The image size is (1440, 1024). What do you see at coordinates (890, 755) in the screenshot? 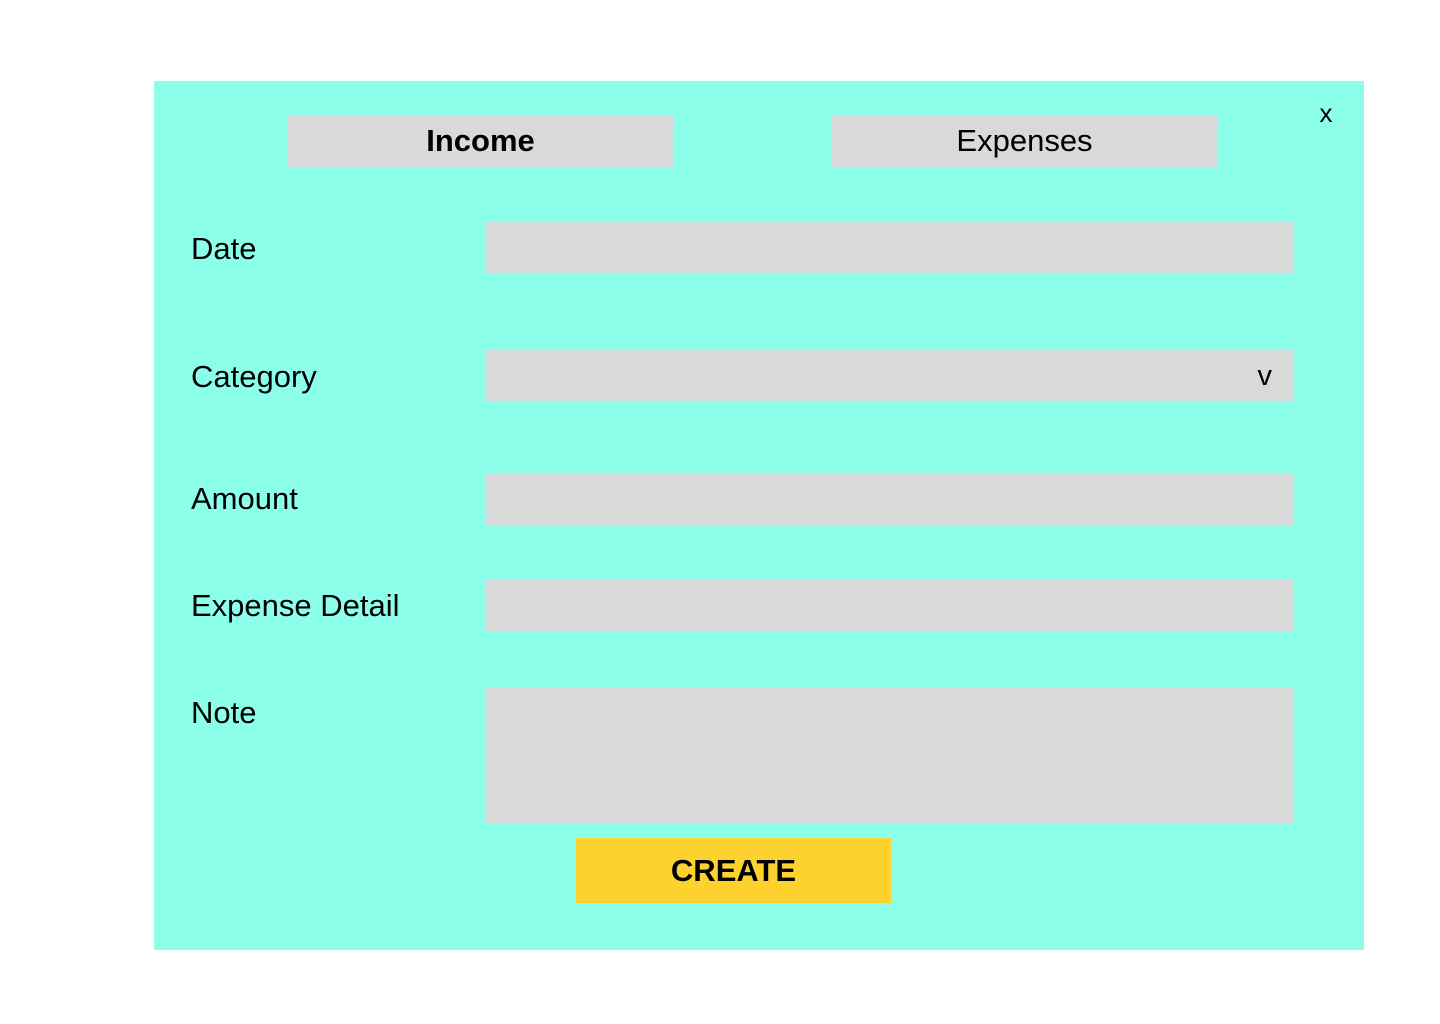
I see `note-textarea` at bounding box center [890, 755].